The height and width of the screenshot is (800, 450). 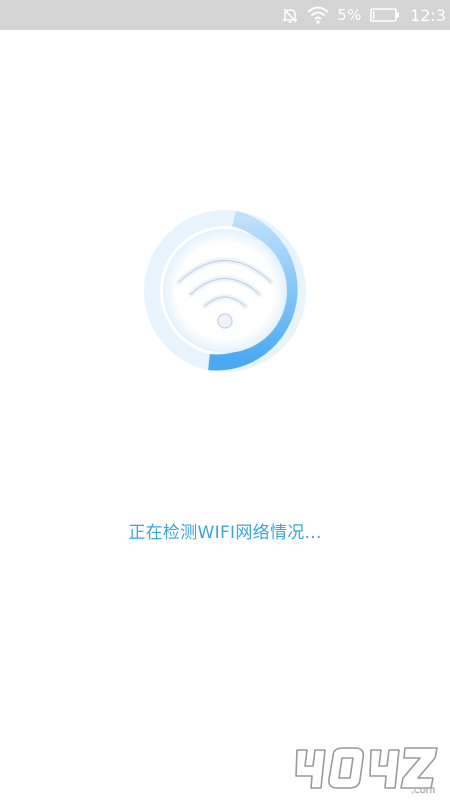 I want to click on wifi-scan-indicator, so click(x=225, y=291).